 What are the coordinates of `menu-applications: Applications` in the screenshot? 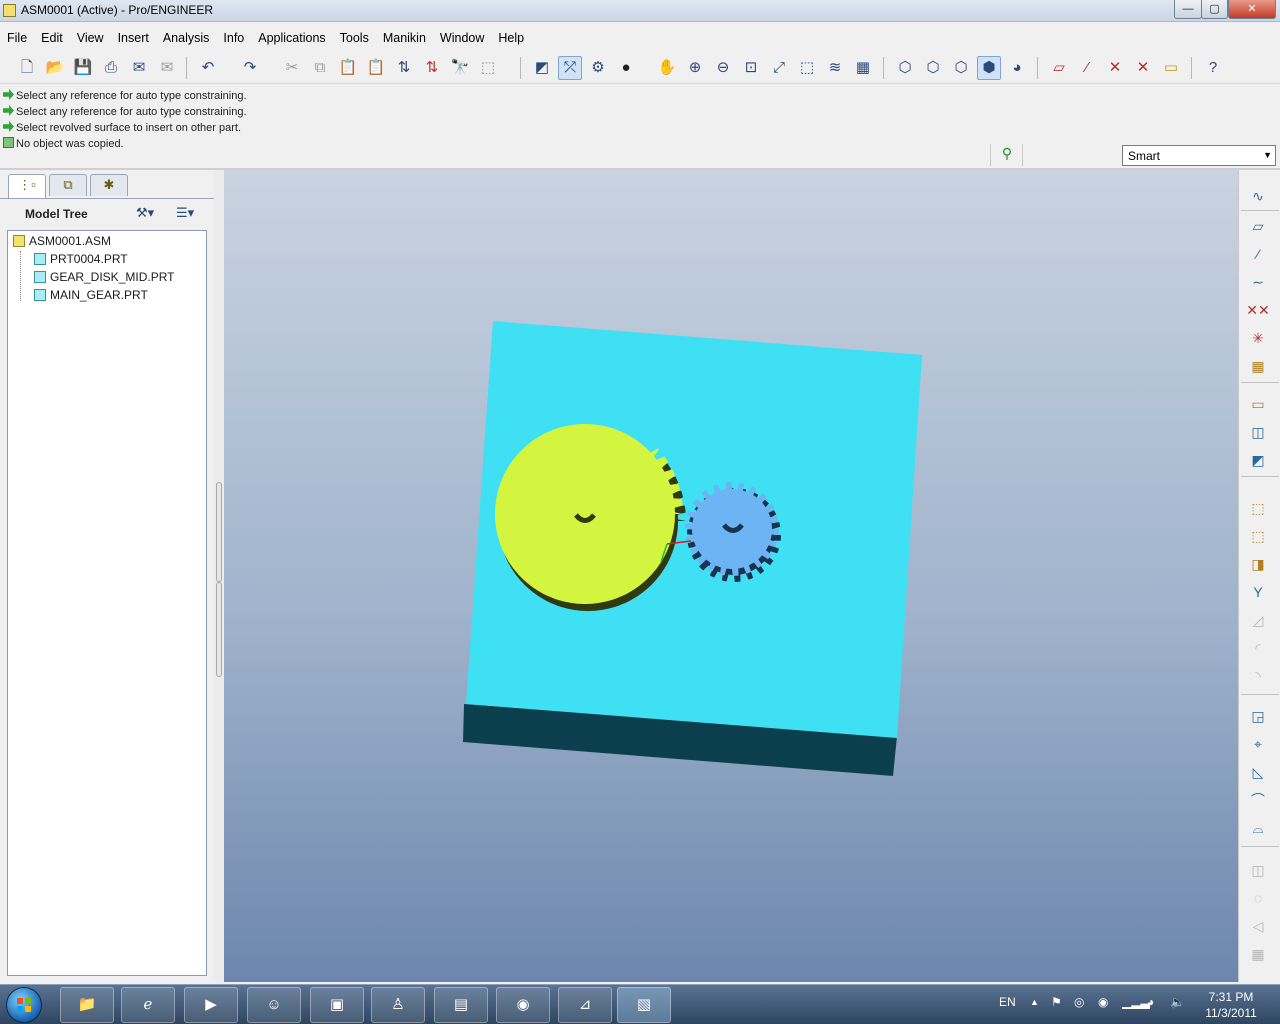 It's located at (291, 36).